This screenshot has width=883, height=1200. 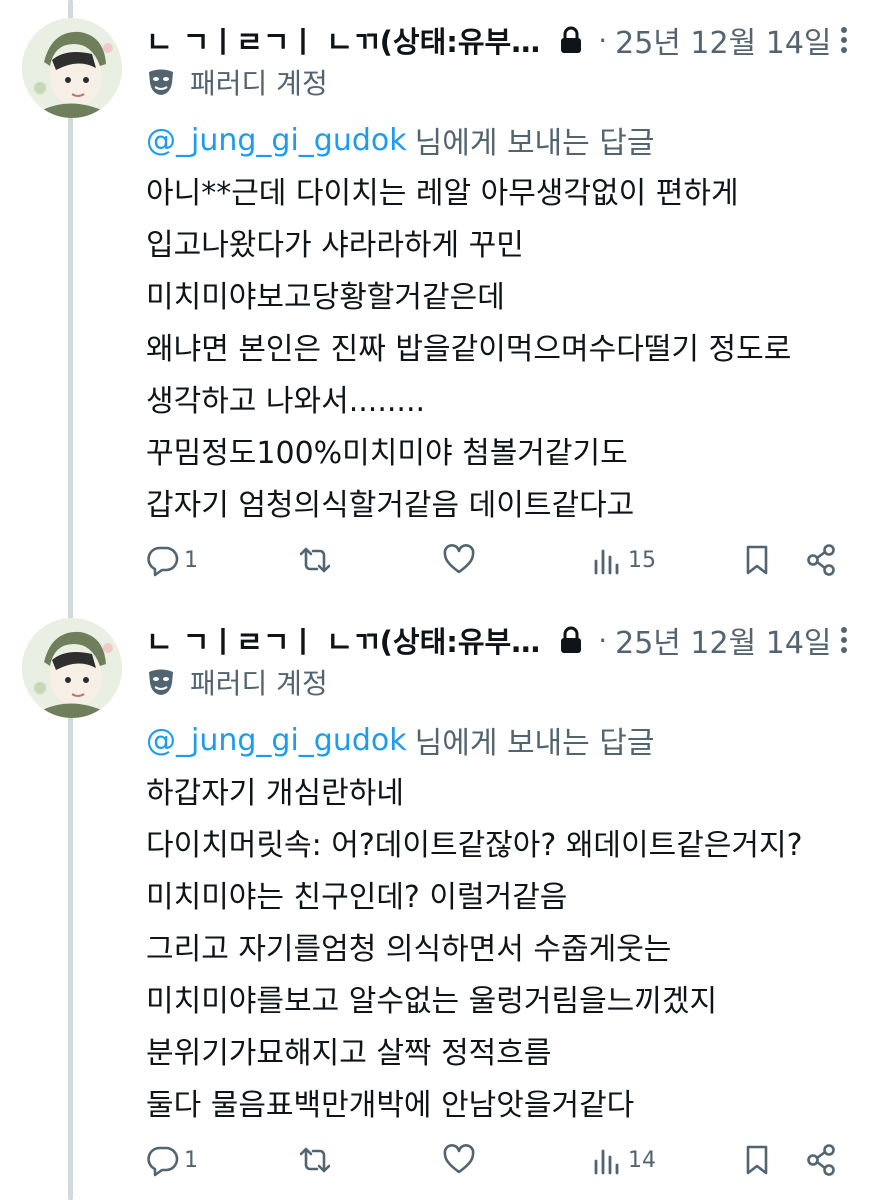 What do you see at coordinates (496, 1160) in the screenshot?
I see `tweet-actions: 1 14` at bounding box center [496, 1160].